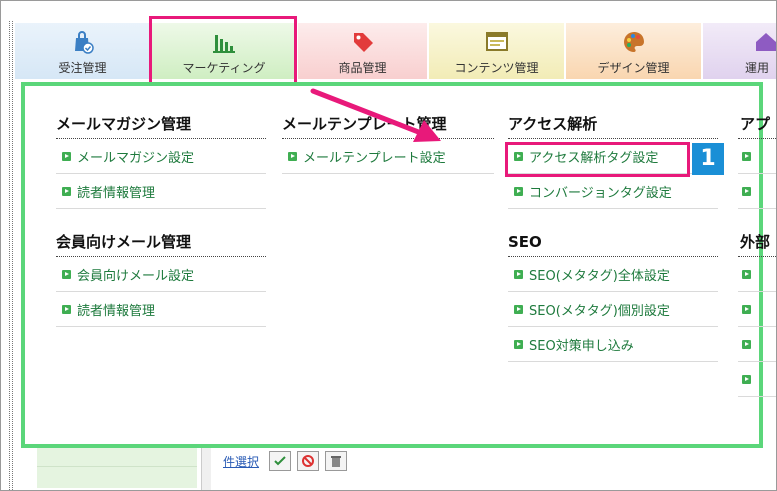 The image size is (777, 491). I want to click on menu-item-reader-info: 読者情報管理, so click(161, 191).